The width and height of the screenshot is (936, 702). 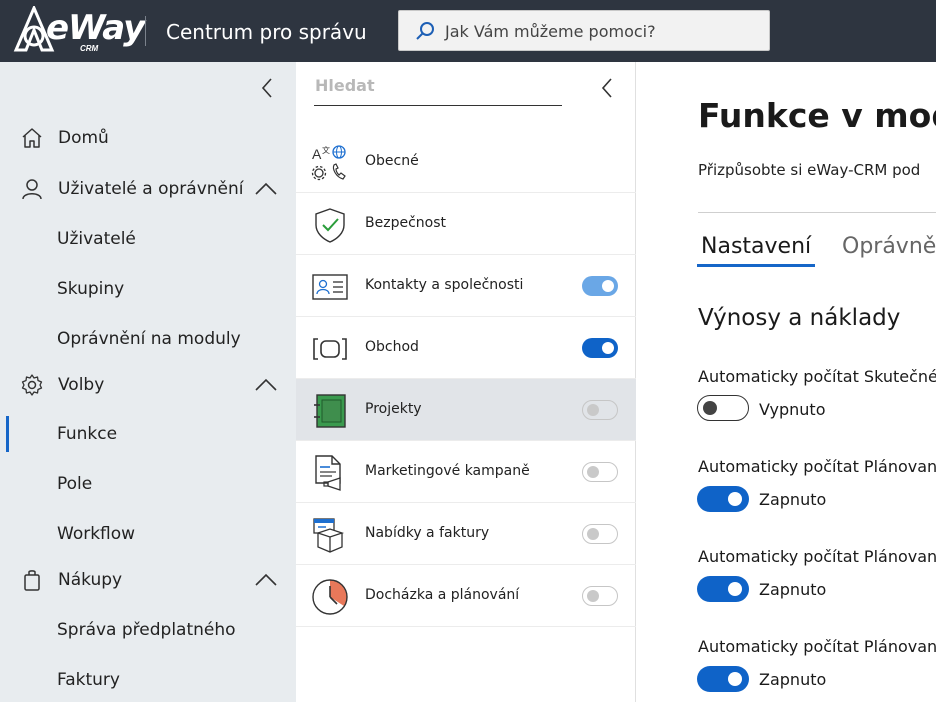 I want to click on module-row-security: Bezpečnost, so click(x=466, y=224).